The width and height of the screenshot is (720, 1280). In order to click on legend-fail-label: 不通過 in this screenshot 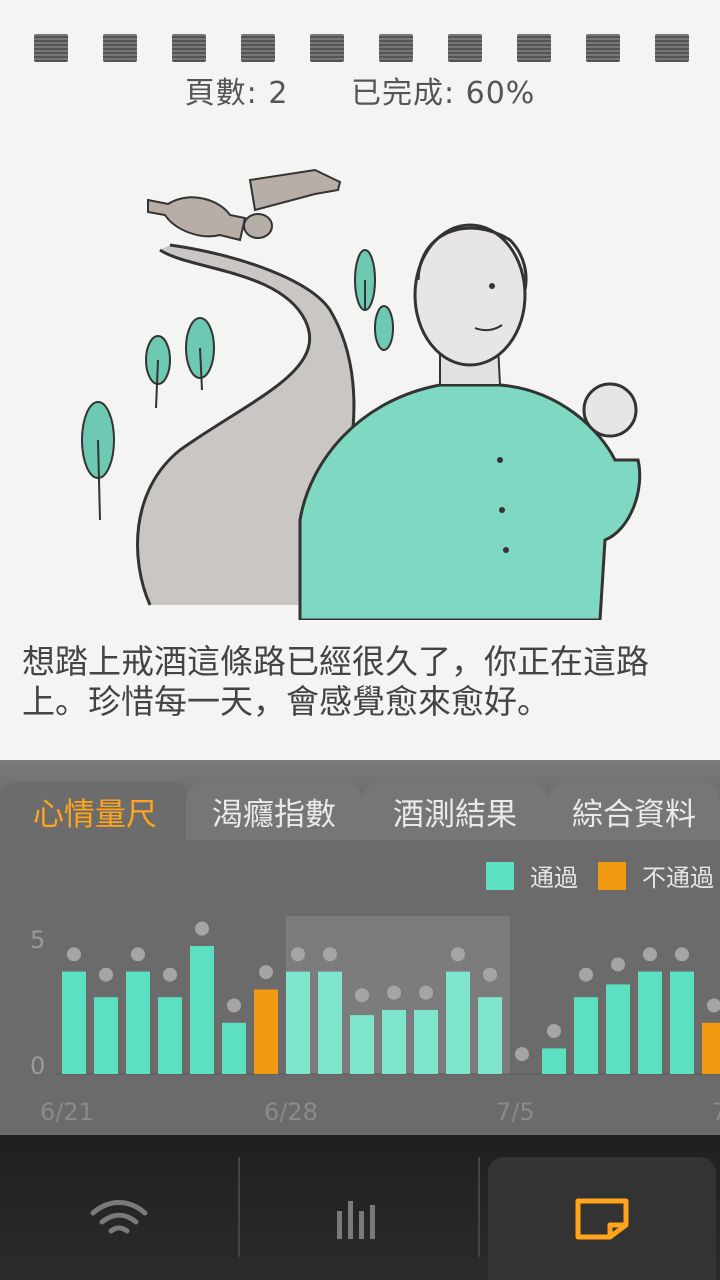, I will do `click(678, 878)`.